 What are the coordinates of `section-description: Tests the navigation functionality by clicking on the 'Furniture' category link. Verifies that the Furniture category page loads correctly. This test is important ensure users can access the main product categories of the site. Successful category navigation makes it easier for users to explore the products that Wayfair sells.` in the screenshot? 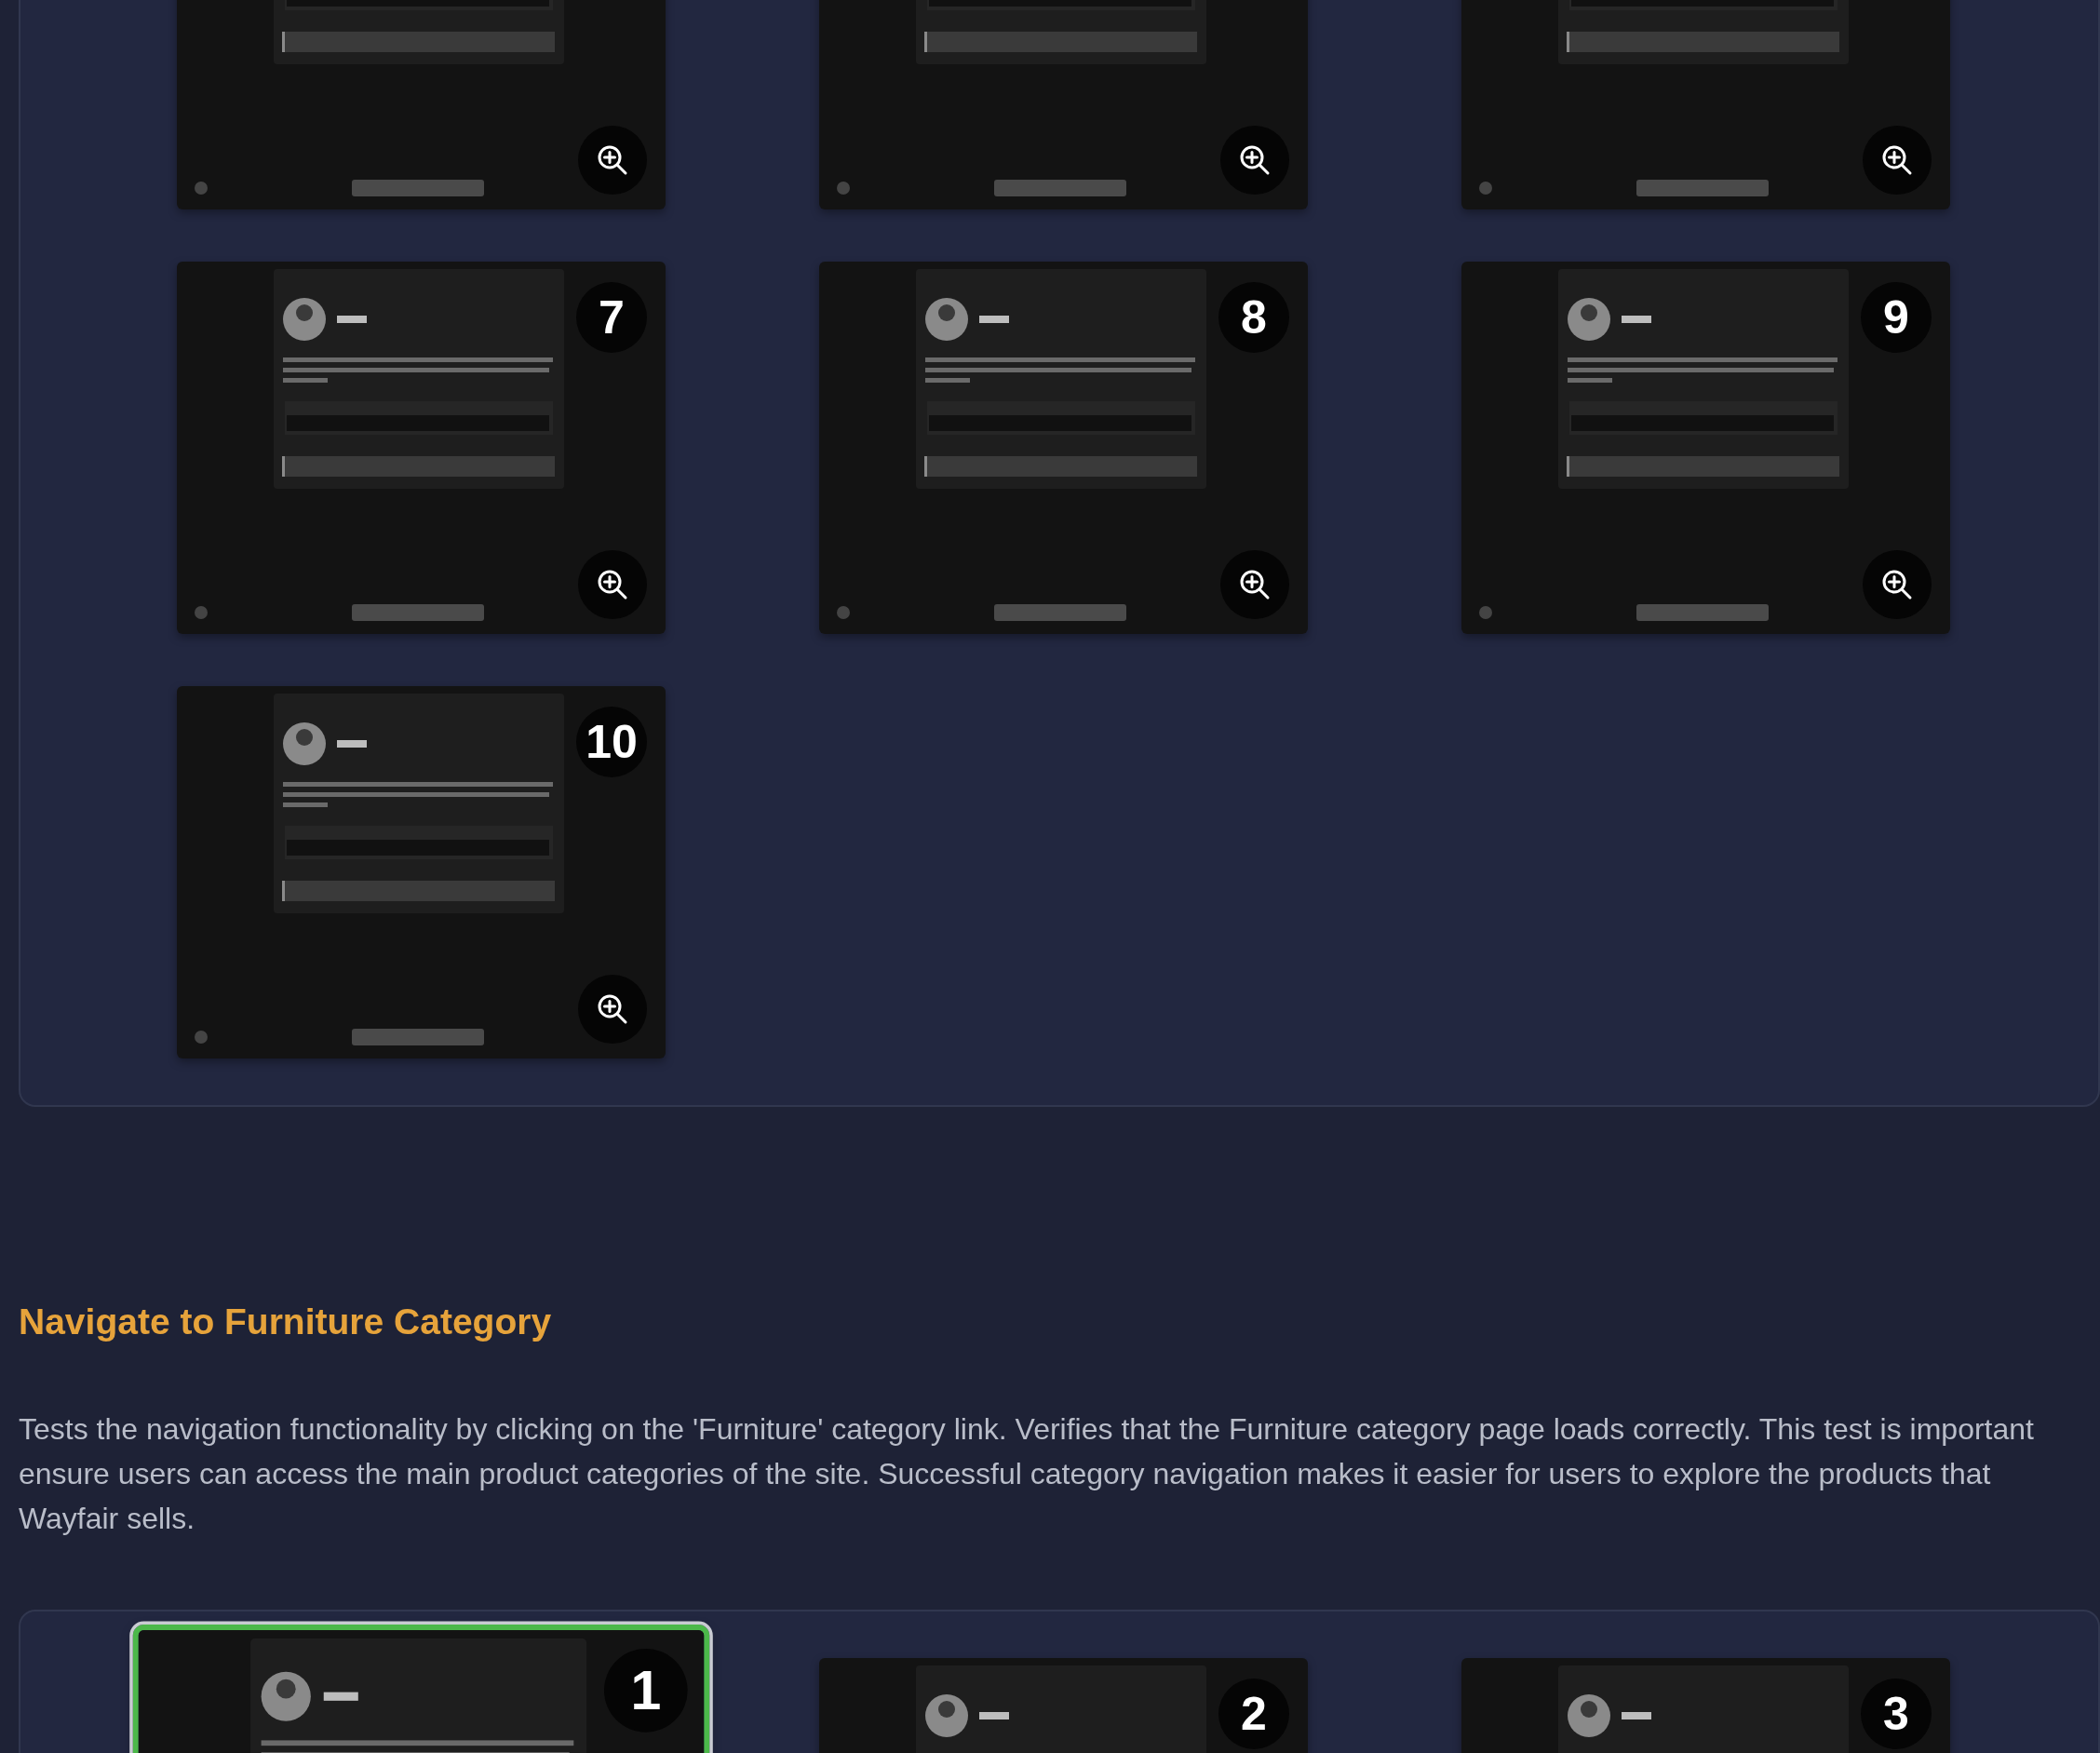 It's located at (1027, 1474).